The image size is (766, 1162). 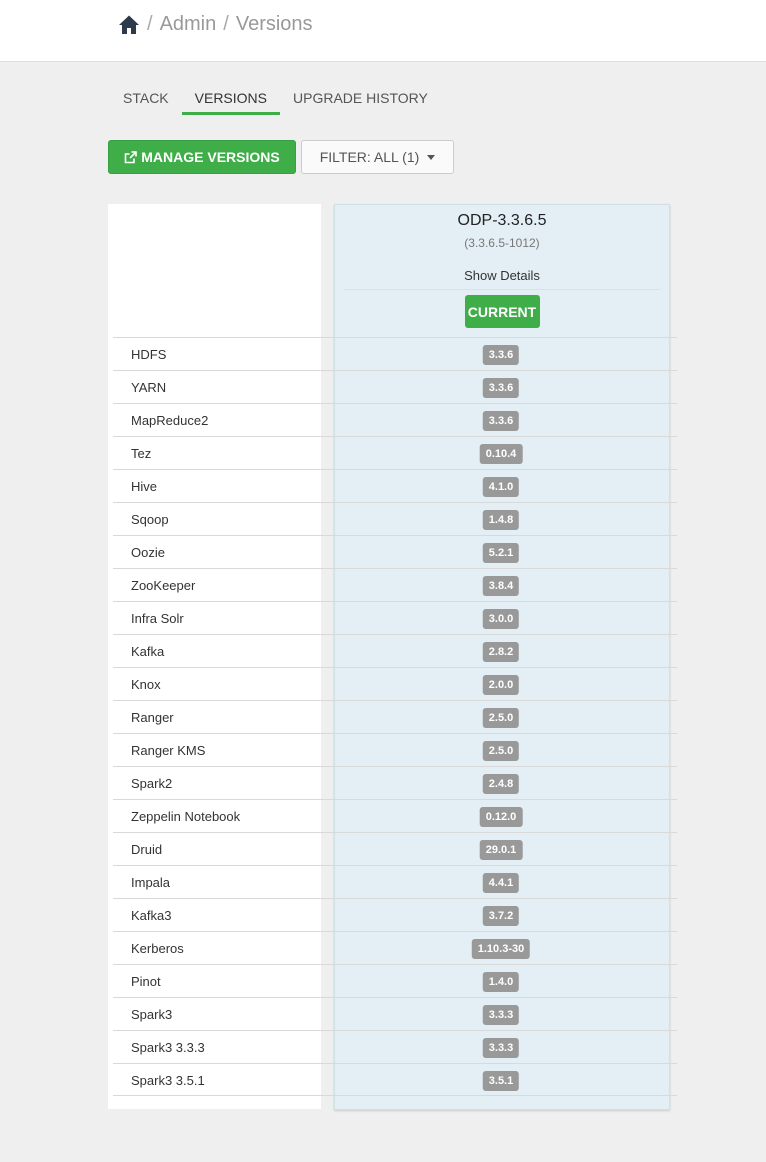 What do you see at coordinates (131, 157) in the screenshot?
I see `external-link-icon` at bounding box center [131, 157].